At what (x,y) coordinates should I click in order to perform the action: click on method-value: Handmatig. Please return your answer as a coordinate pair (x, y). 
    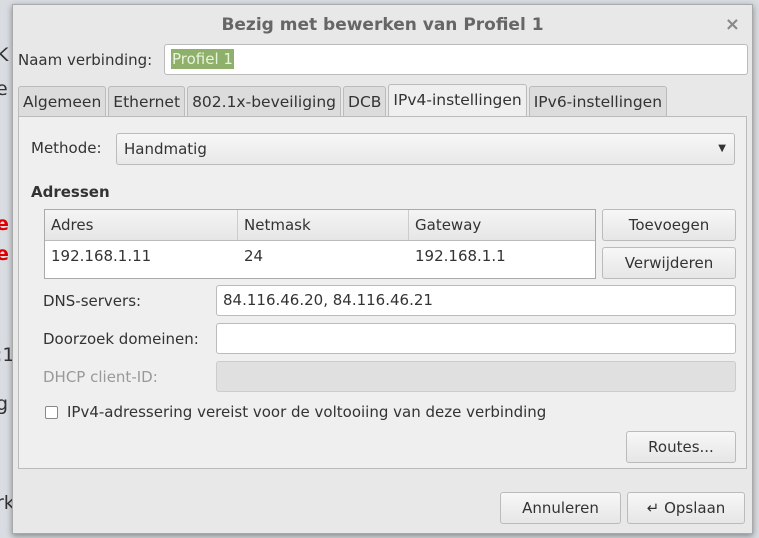
    Looking at the image, I should click on (165, 149).